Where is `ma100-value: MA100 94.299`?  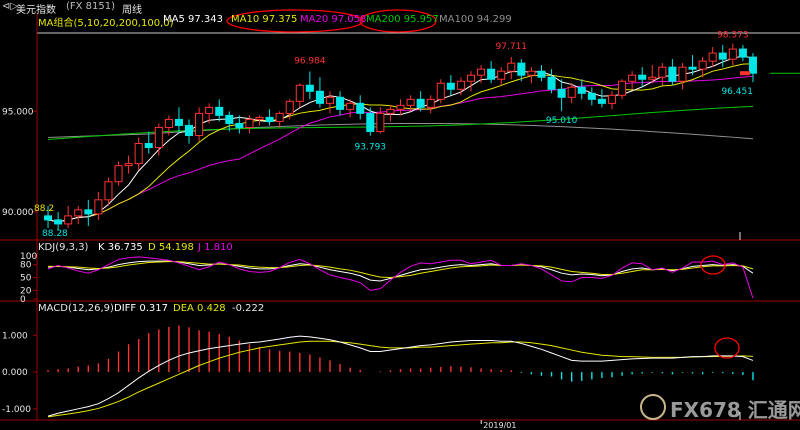 ma100-value: MA100 94.299 is located at coordinates (475, 19).